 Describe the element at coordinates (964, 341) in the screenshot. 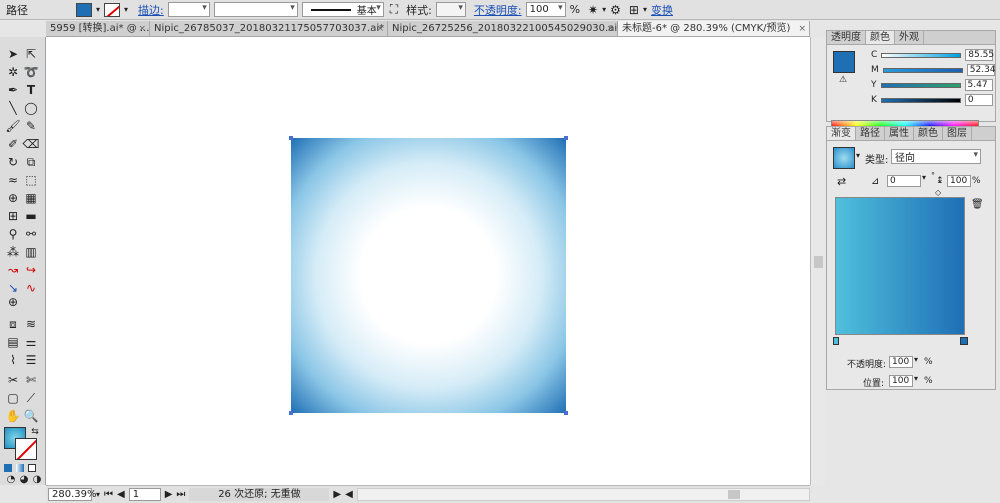

I see `gradient-stop-end` at that location.